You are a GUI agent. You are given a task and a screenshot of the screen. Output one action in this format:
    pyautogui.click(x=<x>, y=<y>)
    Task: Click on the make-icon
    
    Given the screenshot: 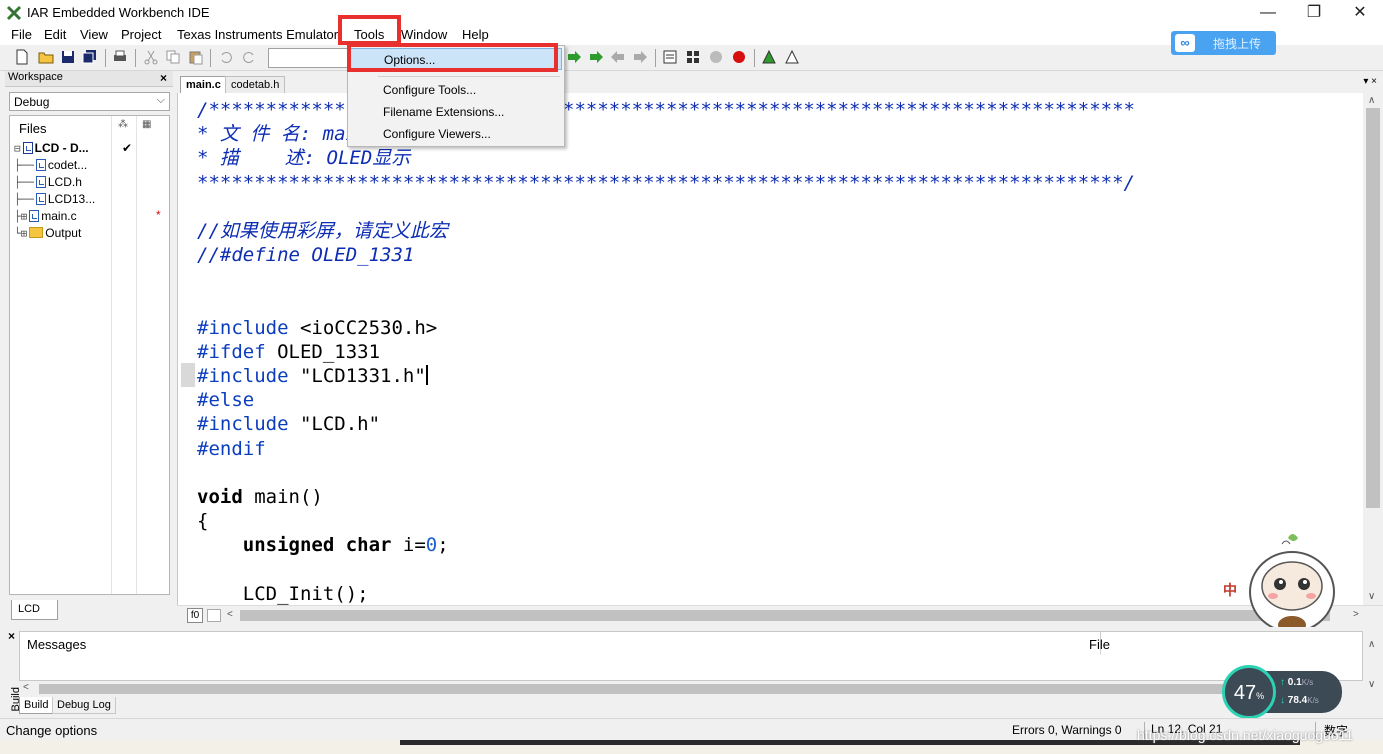 What is the action you would take?
    pyautogui.click(x=693, y=57)
    